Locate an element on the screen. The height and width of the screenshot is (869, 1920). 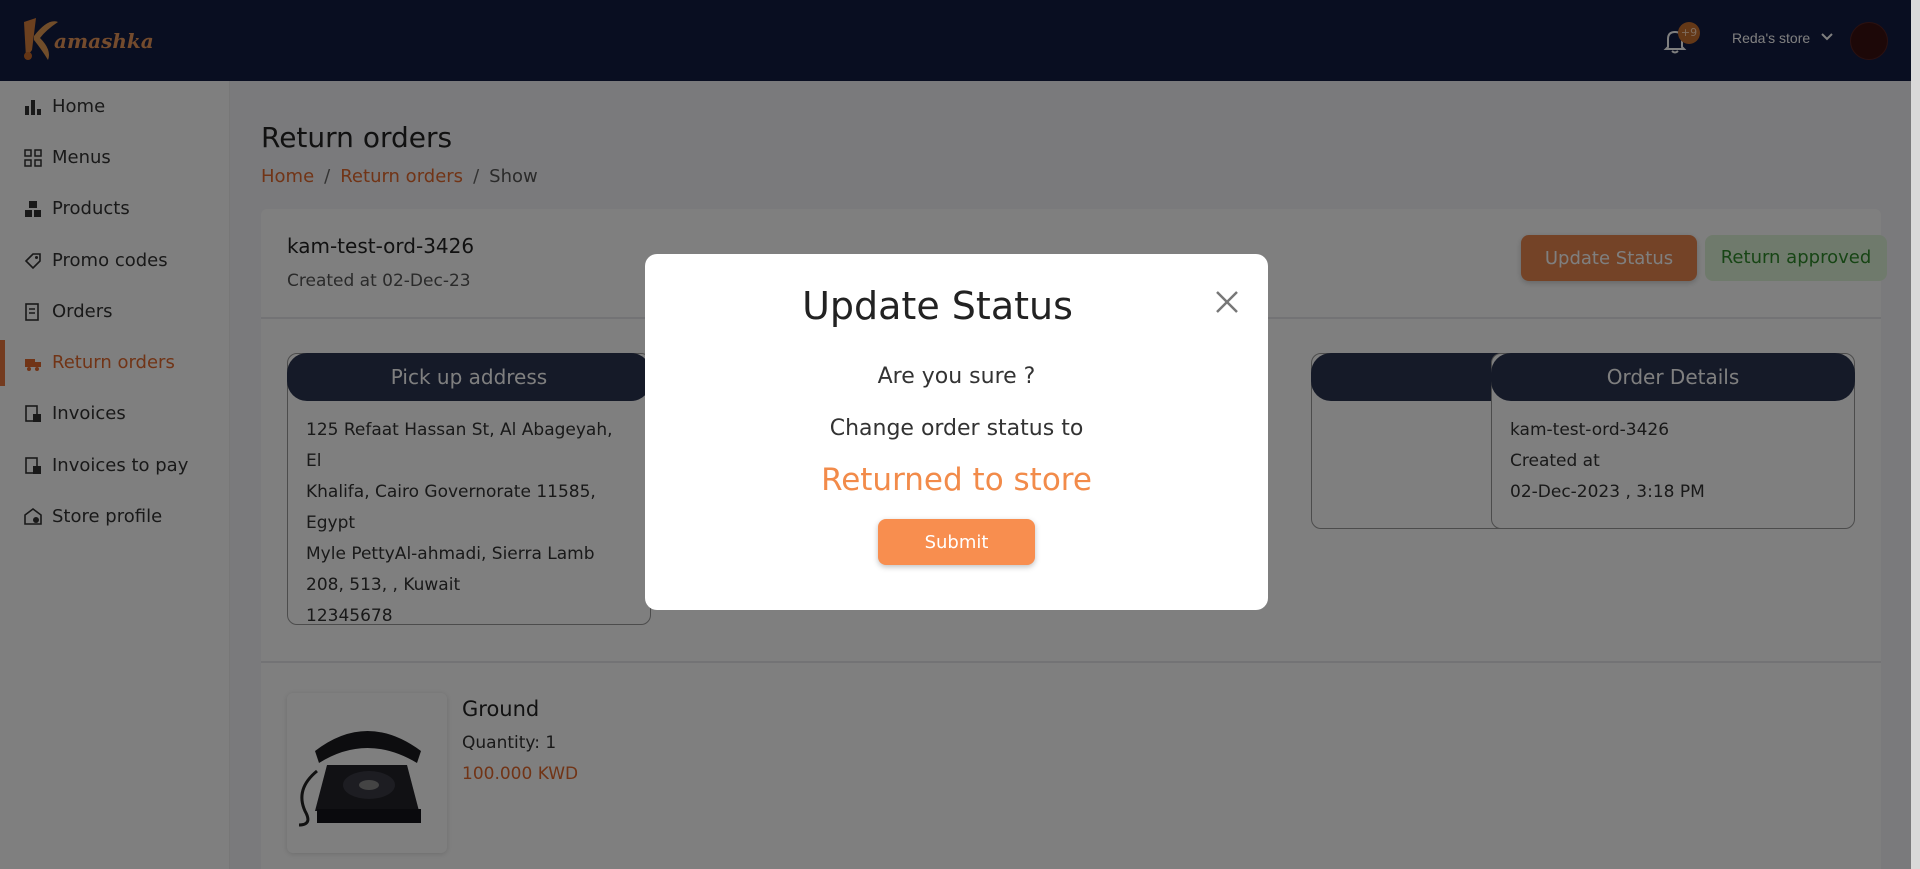
modal-title: Update Status is located at coordinates (937, 306).